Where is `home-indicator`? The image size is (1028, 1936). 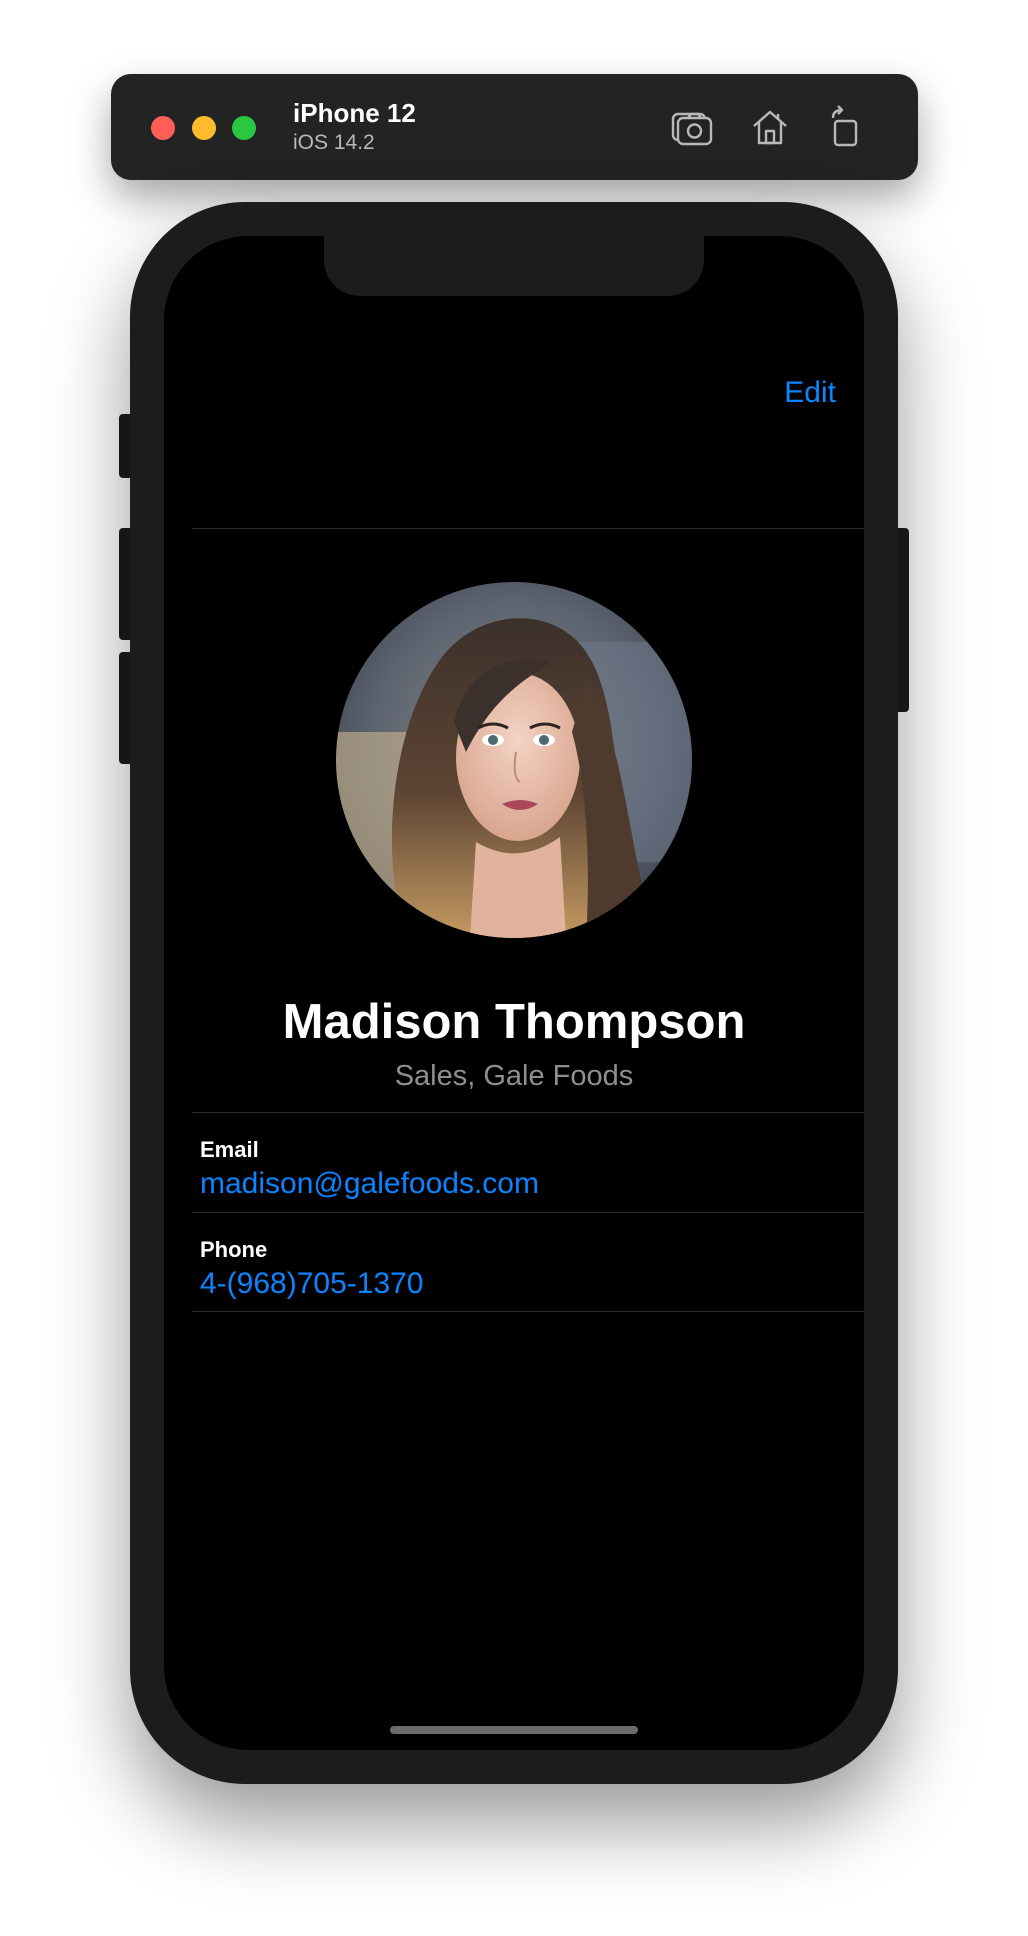 home-indicator is located at coordinates (514, 1730).